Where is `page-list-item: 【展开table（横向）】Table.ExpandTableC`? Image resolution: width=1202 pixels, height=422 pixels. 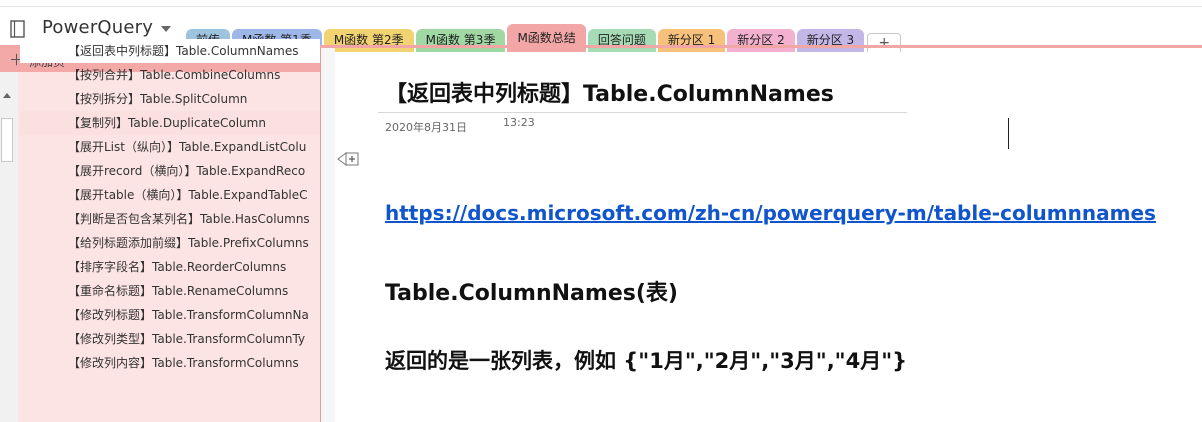
page-list-item: 【展开table（横向）】Table.ExpandTableC is located at coordinates (170, 195).